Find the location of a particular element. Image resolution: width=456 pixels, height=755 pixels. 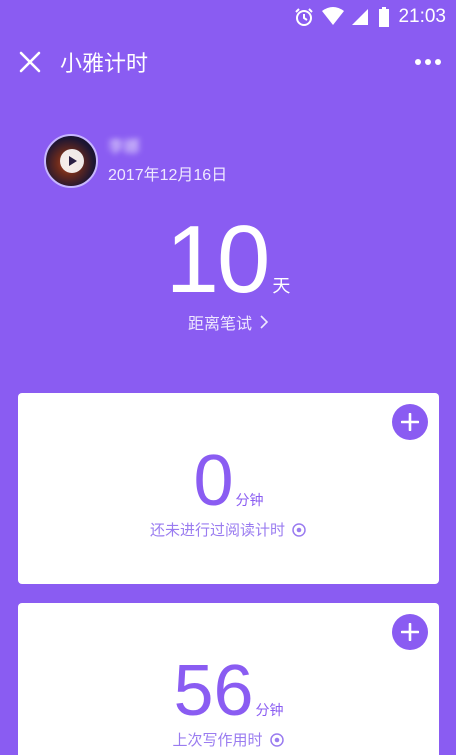

avatar is located at coordinates (71, 161).